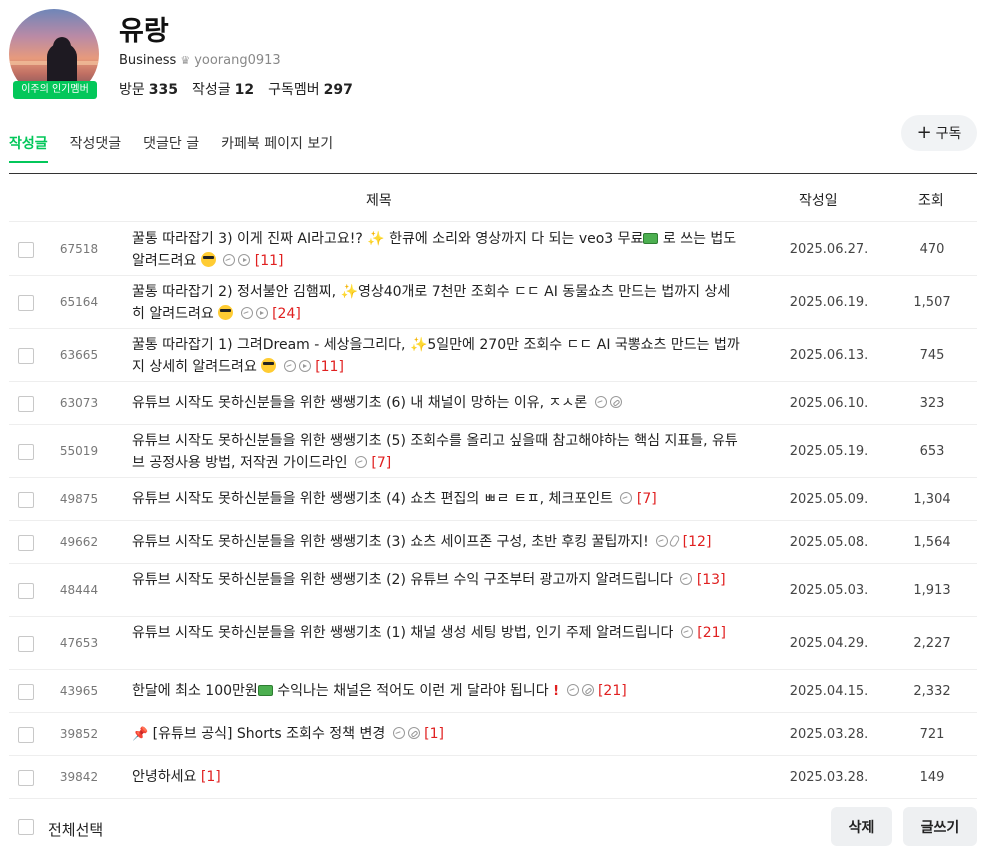 This screenshot has height=856, width=993. What do you see at coordinates (144, 31) in the screenshot?
I see `nickname: 유랑` at bounding box center [144, 31].